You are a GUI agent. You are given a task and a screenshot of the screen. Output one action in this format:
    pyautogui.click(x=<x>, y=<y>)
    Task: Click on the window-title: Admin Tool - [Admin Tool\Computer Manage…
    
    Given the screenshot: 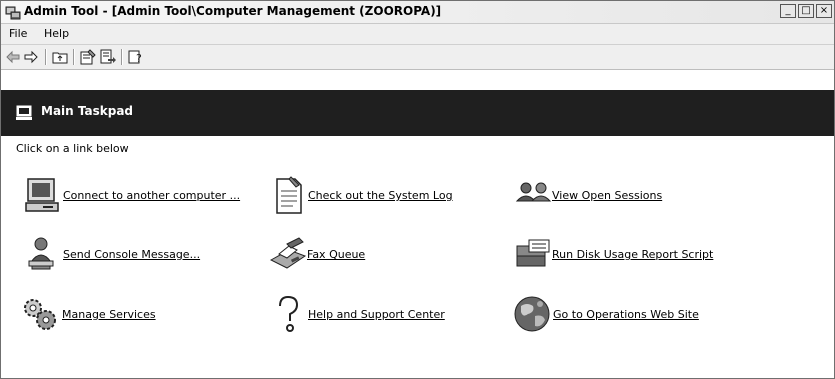 What is the action you would take?
    pyautogui.click(x=233, y=11)
    